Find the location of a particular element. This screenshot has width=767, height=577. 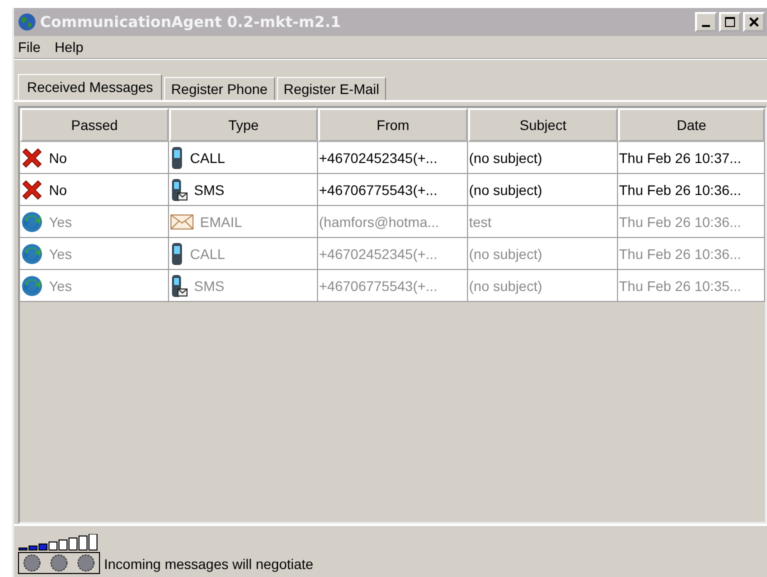

globe-icon is located at coordinates (27, 22).